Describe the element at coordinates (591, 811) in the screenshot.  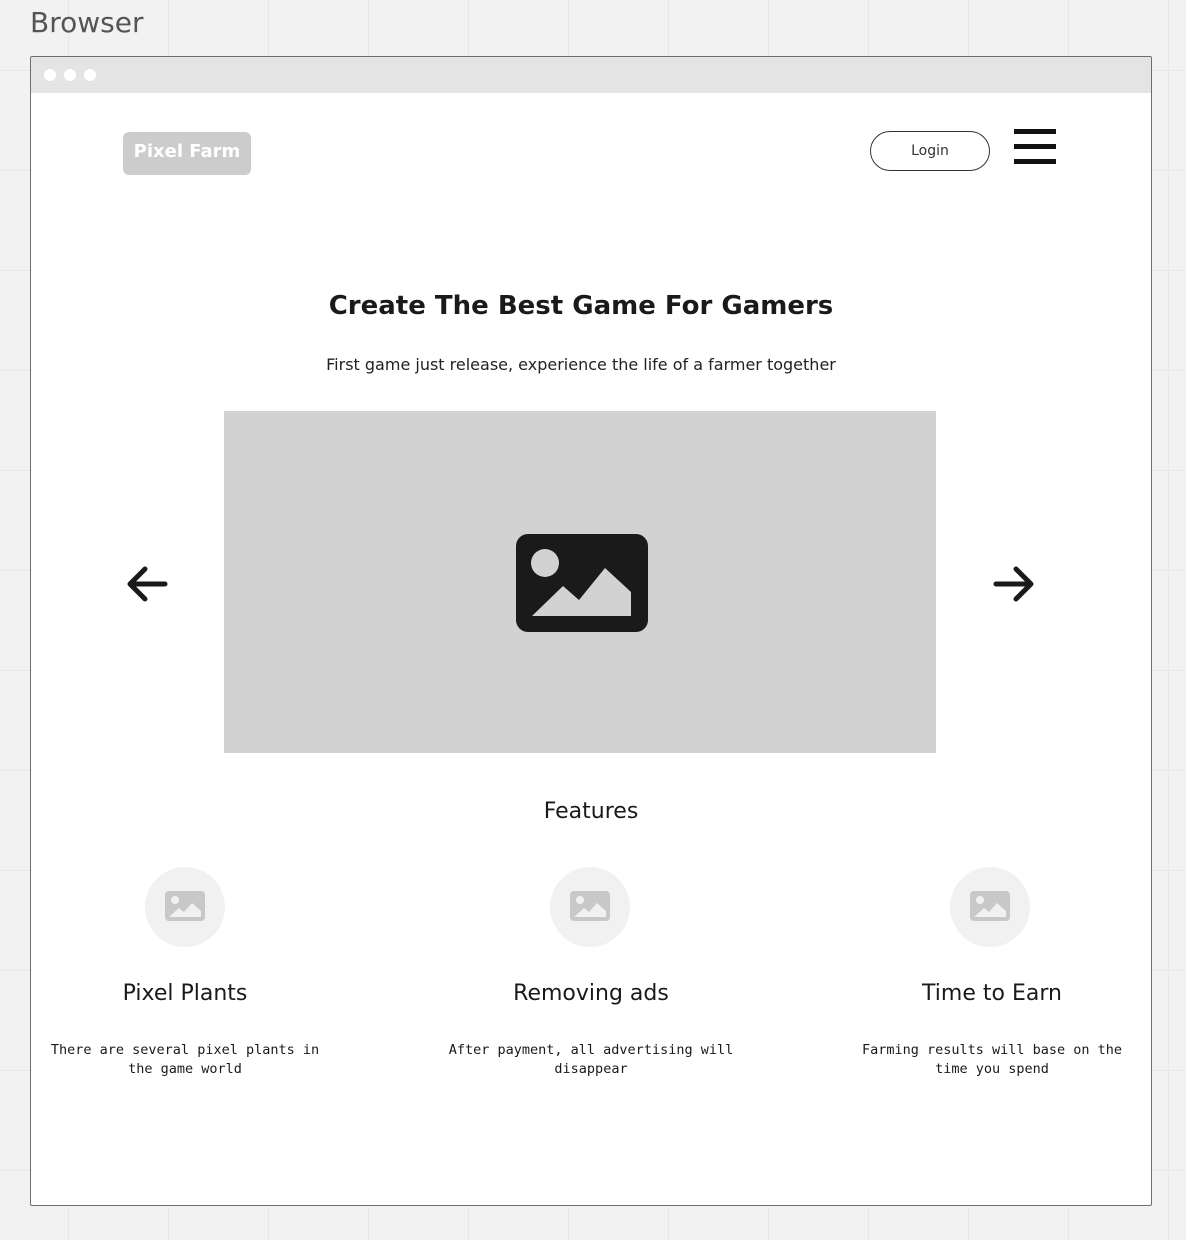
I see `features-heading: Features` at that location.